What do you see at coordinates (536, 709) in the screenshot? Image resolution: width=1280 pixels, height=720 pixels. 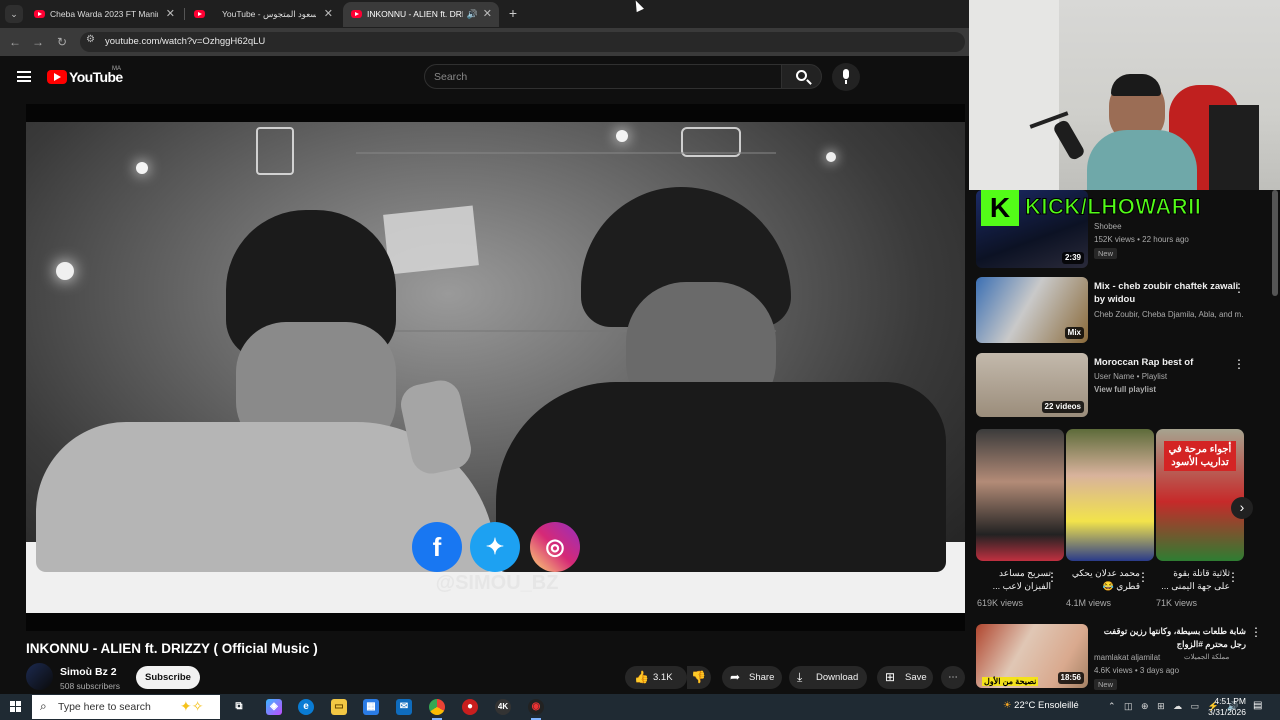 I see `recorder-icon: ◉` at bounding box center [536, 709].